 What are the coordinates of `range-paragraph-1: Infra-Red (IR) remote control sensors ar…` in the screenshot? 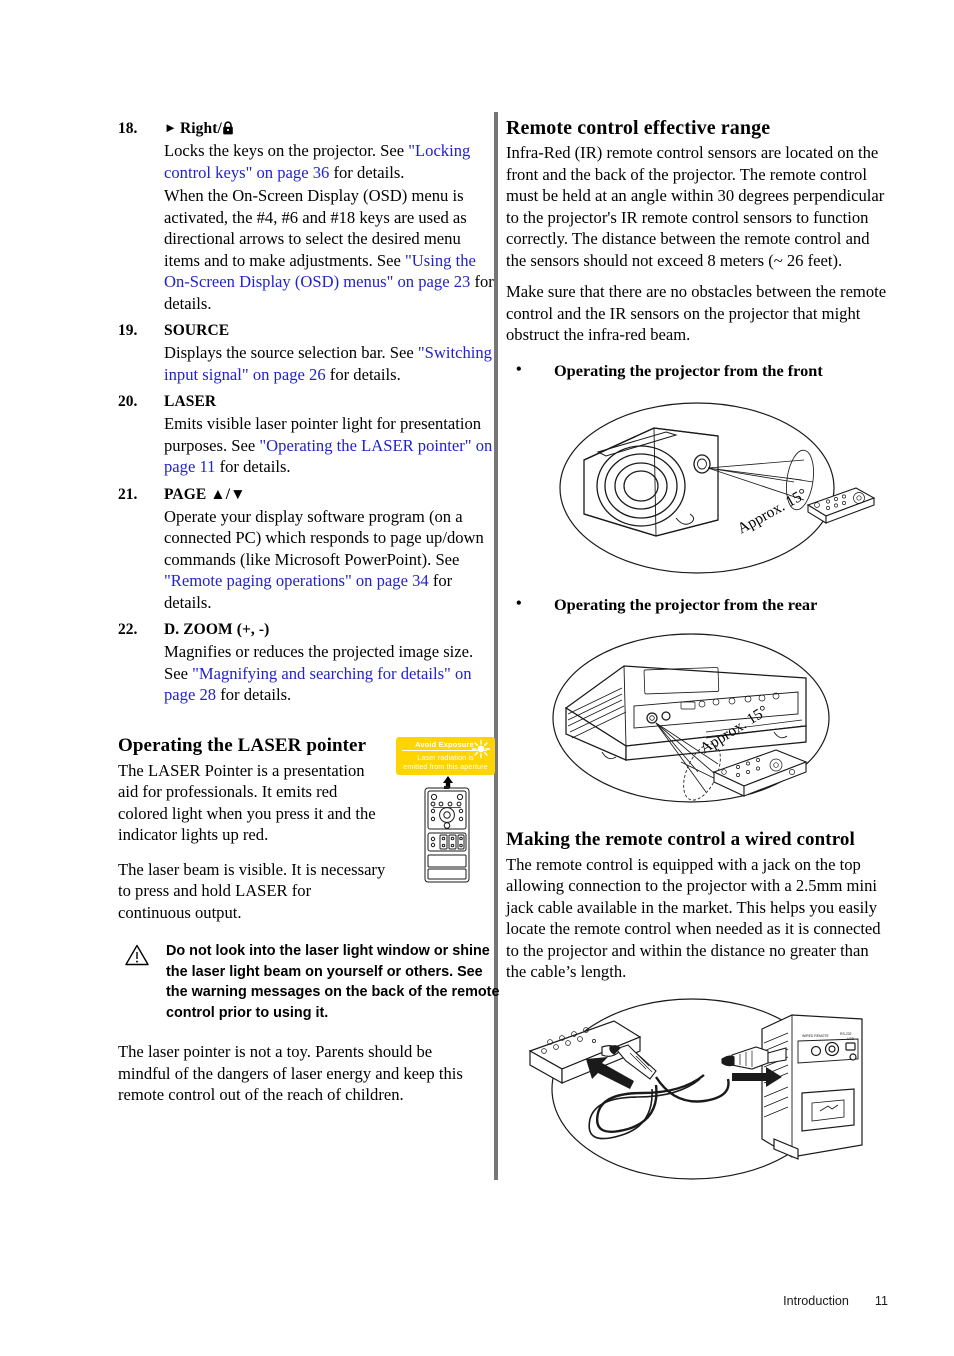 It's located at (695, 206).